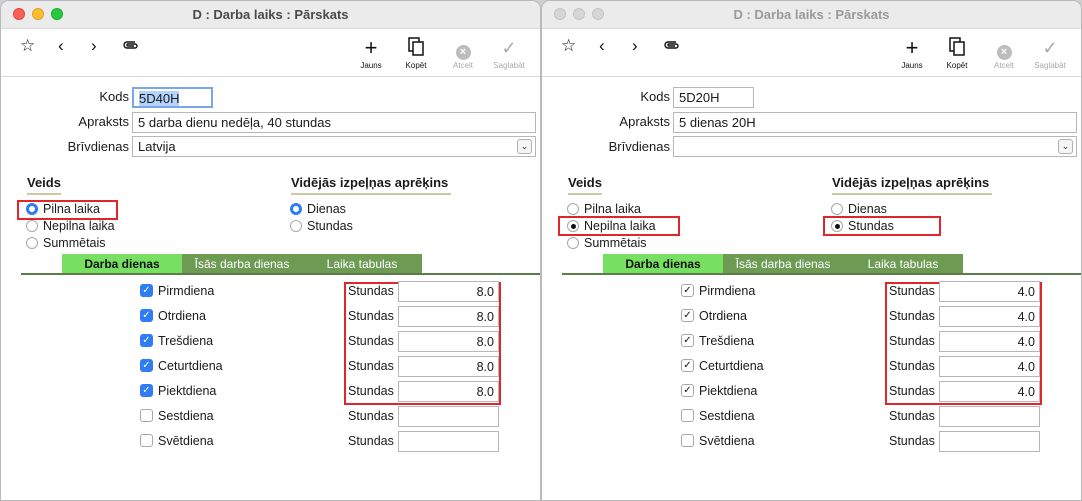 This screenshot has height=501, width=1082. I want to click on radio-stundas: Stundas, so click(321, 226).